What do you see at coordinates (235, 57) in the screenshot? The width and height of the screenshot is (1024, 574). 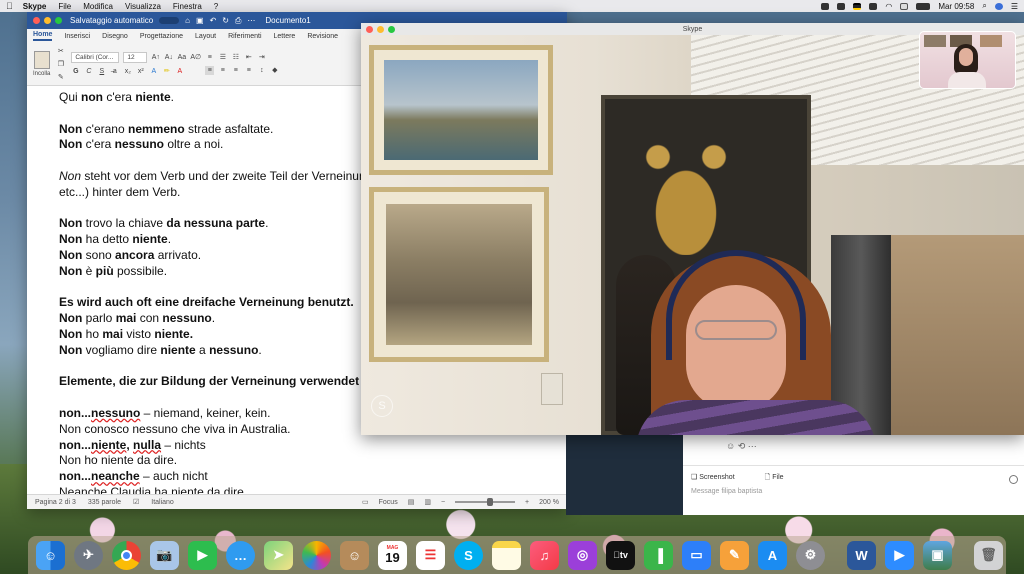 I see `multilevel-list-icon: ☷` at bounding box center [235, 57].